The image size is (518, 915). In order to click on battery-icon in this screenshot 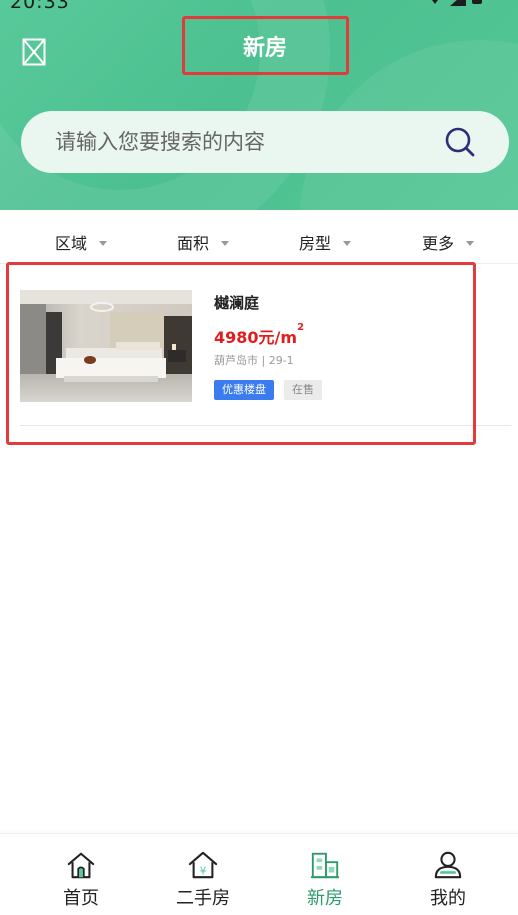, I will do `click(477, 2)`.